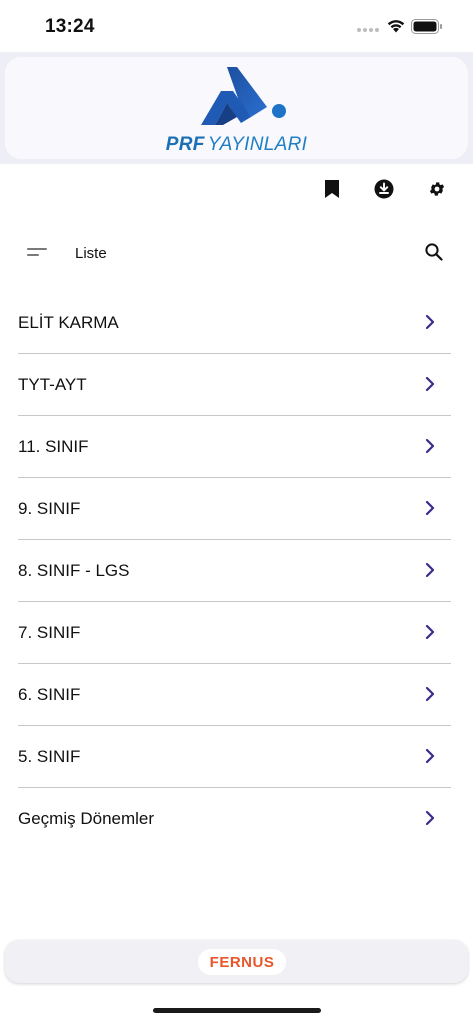 The image size is (473, 1024). Describe the element at coordinates (396, 26) in the screenshot. I see `wifi-icon` at that location.